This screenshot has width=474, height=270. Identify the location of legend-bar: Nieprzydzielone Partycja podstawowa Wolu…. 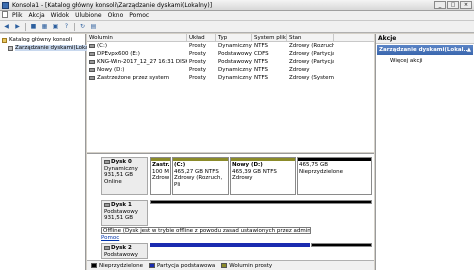
(230, 265).